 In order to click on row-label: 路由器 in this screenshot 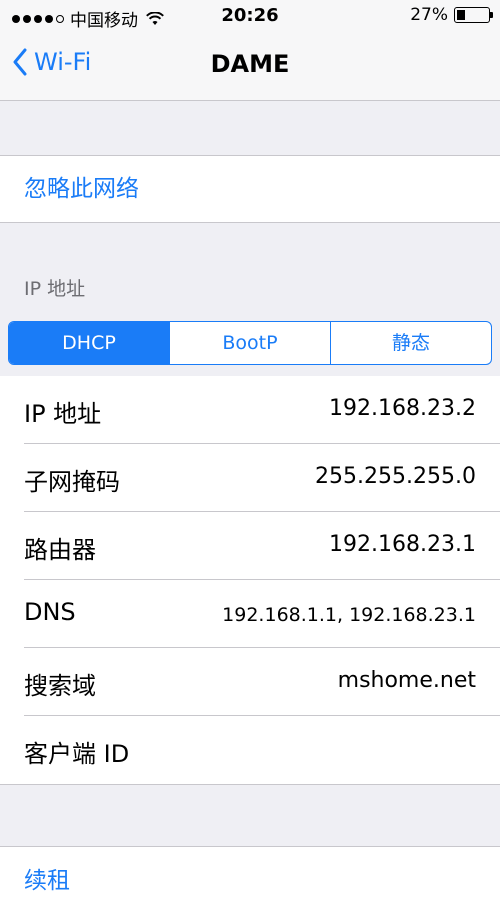, I will do `click(60, 550)`.